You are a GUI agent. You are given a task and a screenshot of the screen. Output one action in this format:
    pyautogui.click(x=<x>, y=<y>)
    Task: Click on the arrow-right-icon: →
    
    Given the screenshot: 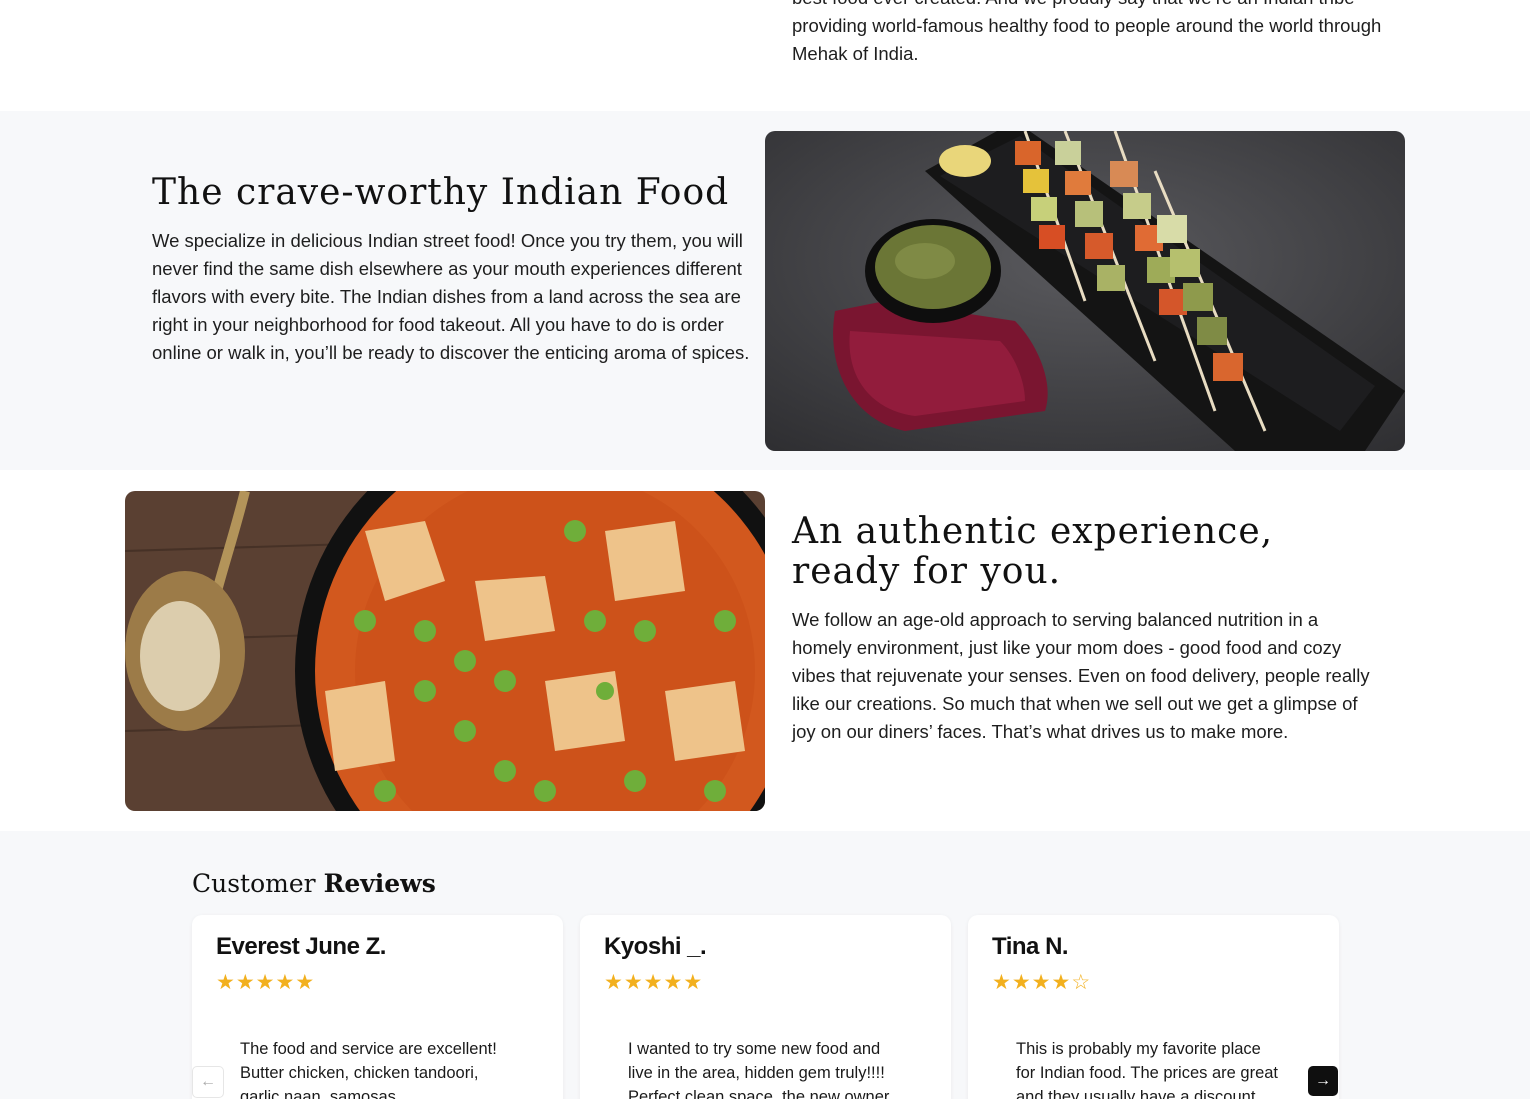 What is the action you would take?
    pyautogui.click(x=1323, y=1080)
    